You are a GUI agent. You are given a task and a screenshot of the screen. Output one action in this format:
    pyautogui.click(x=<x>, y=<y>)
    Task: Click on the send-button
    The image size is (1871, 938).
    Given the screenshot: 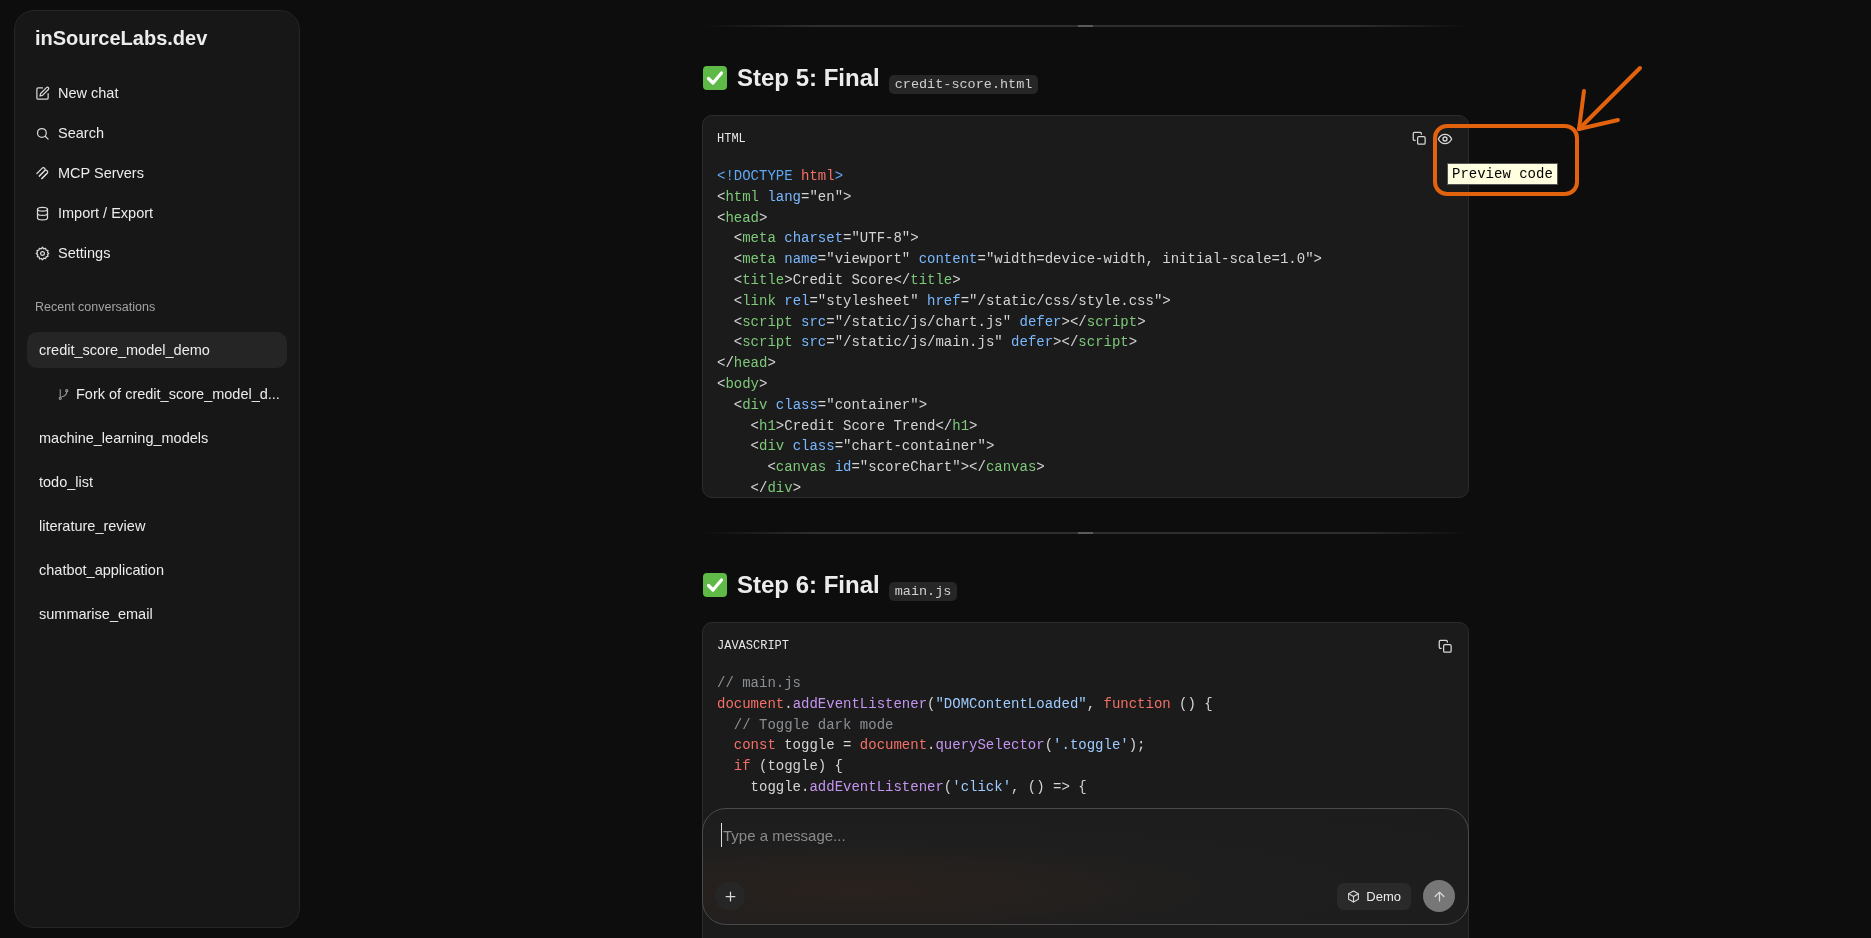 What is the action you would take?
    pyautogui.click(x=1439, y=896)
    